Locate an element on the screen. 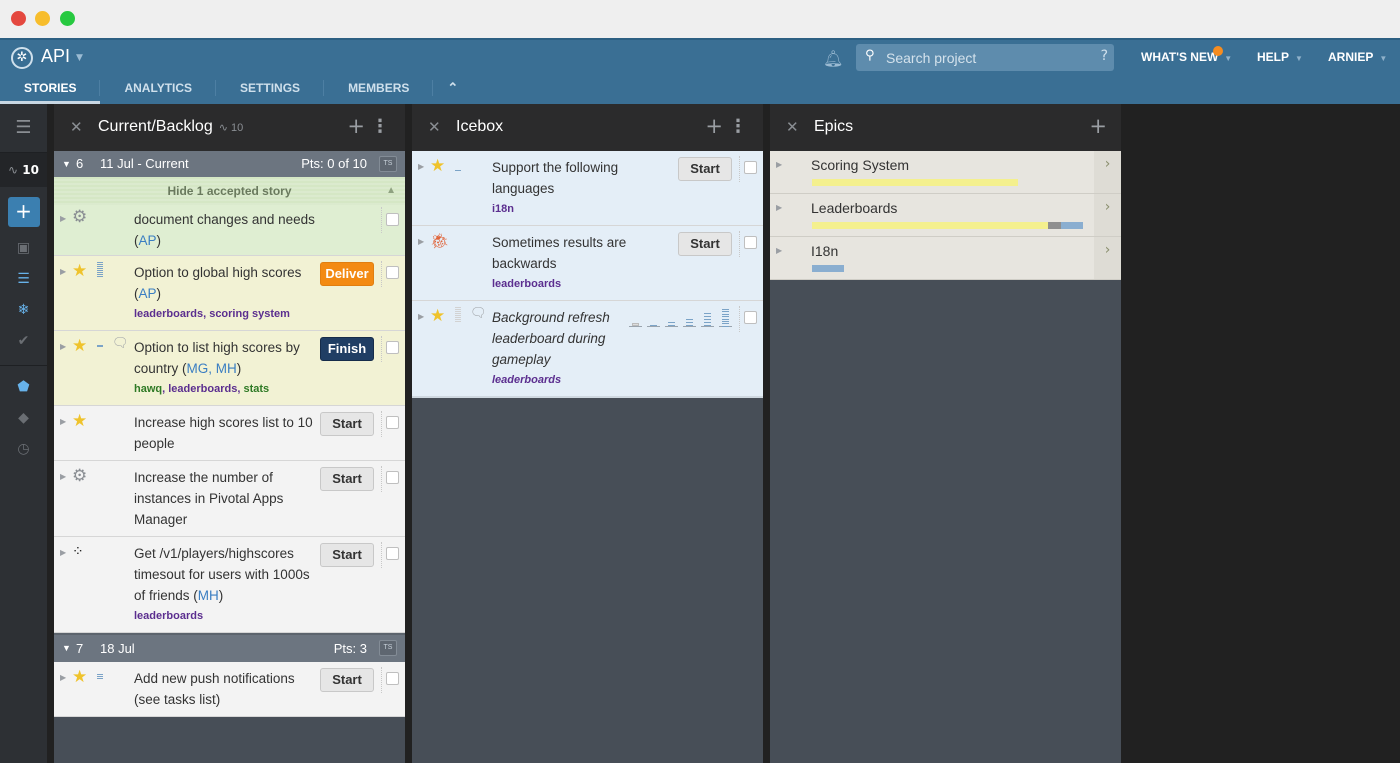 The height and width of the screenshot is (763, 1400). project-name: API is located at coordinates (55, 56).